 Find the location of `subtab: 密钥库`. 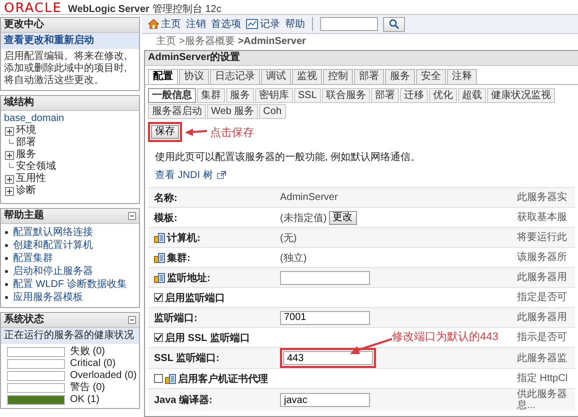

subtab: 密钥库 is located at coordinates (274, 95).